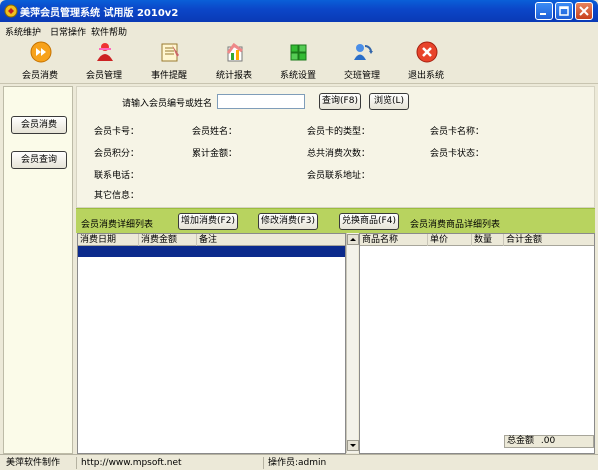  Describe the element at coordinates (549, 240) in the screenshot. I see `col-subtotal: 合计金额` at that location.